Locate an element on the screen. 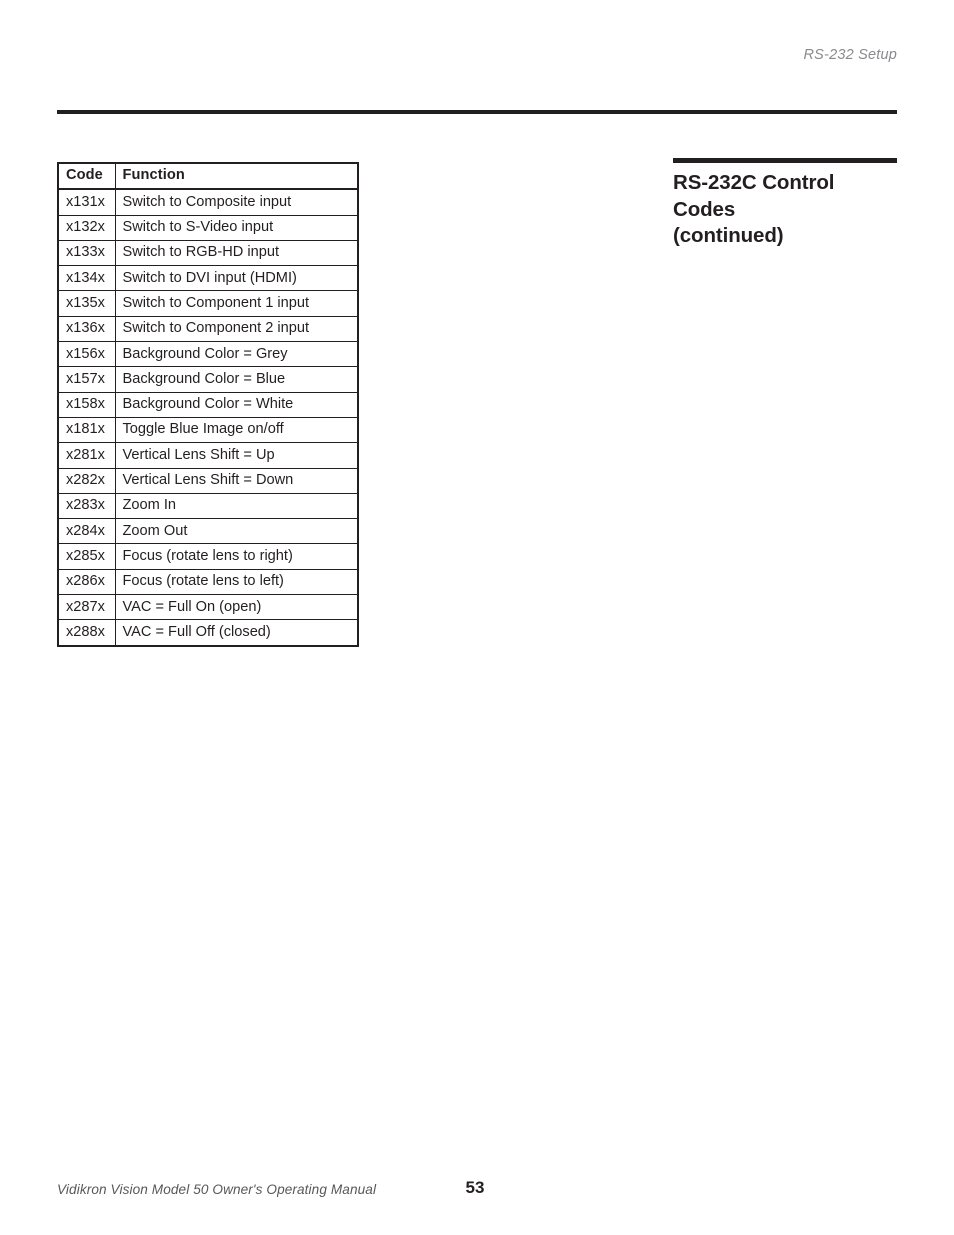 The width and height of the screenshot is (954, 1235). table-row: x133x Switch to RGB-HD input is located at coordinates (208, 253).